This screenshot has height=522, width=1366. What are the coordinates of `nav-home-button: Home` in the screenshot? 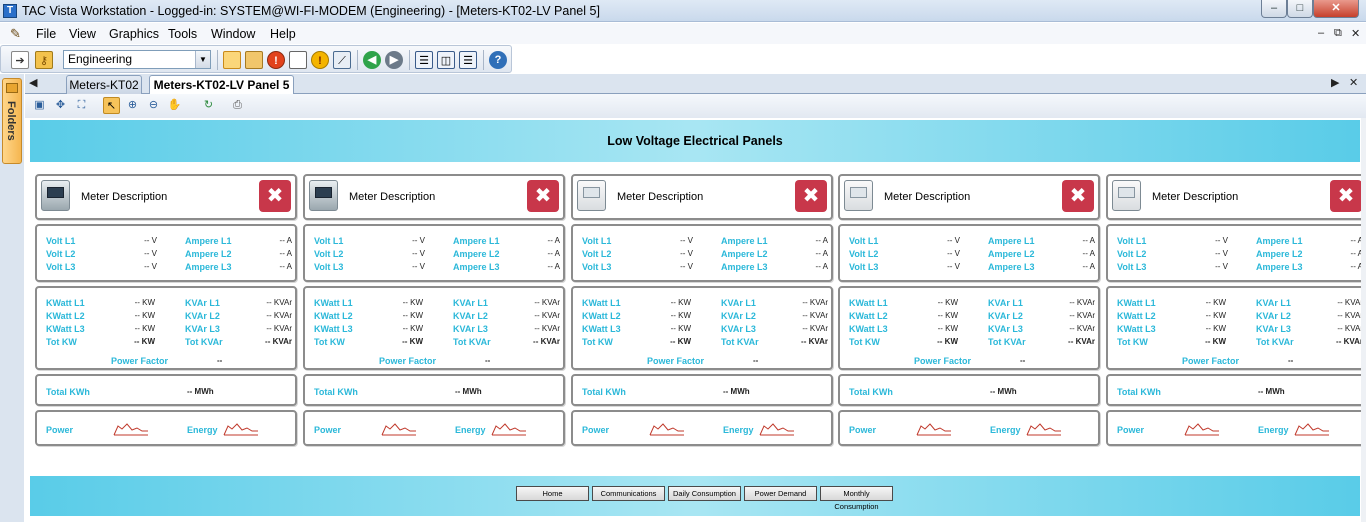 It's located at (552, 493).